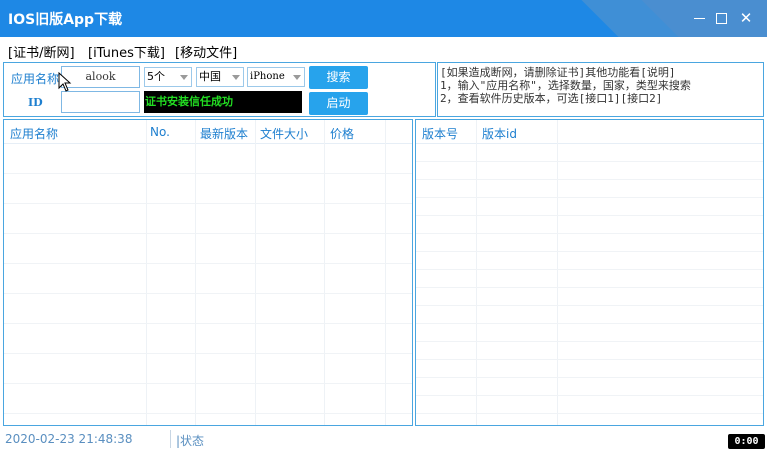  I want to click on id-label: ID, so click(35, 102).